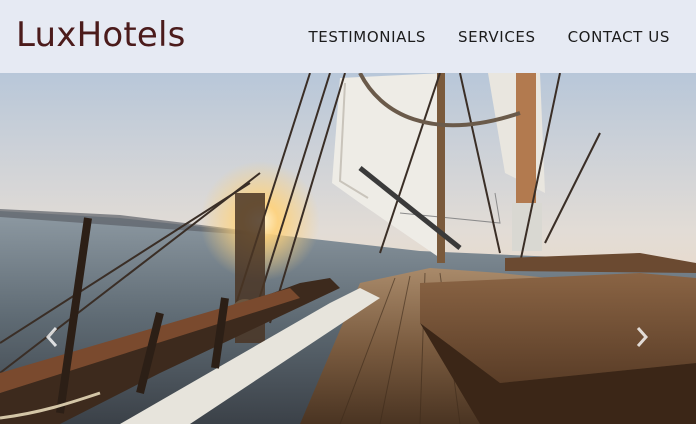 This screenshot has width=696, height=424. What do you see at coordinates (619, 37) in the screenshot?
I see `nav-link-contact-us: CONTACT US` at bounding box center [619, 37].